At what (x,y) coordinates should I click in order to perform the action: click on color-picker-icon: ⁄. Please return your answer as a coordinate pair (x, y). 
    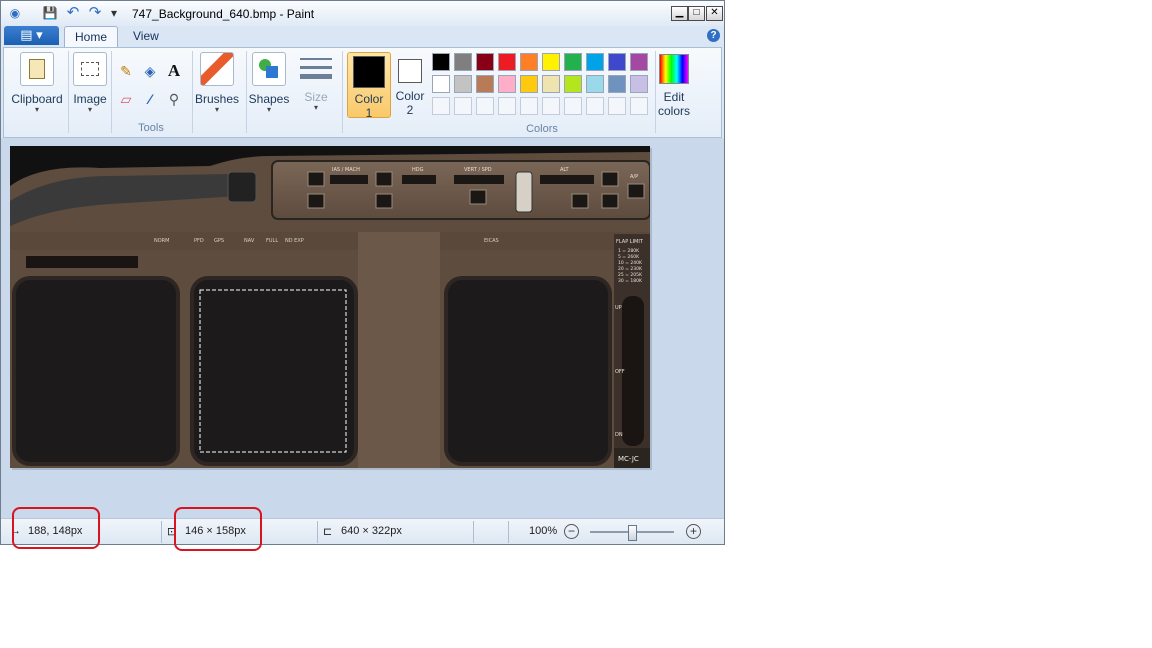
    Looking at the image, I should click on (150, 99).